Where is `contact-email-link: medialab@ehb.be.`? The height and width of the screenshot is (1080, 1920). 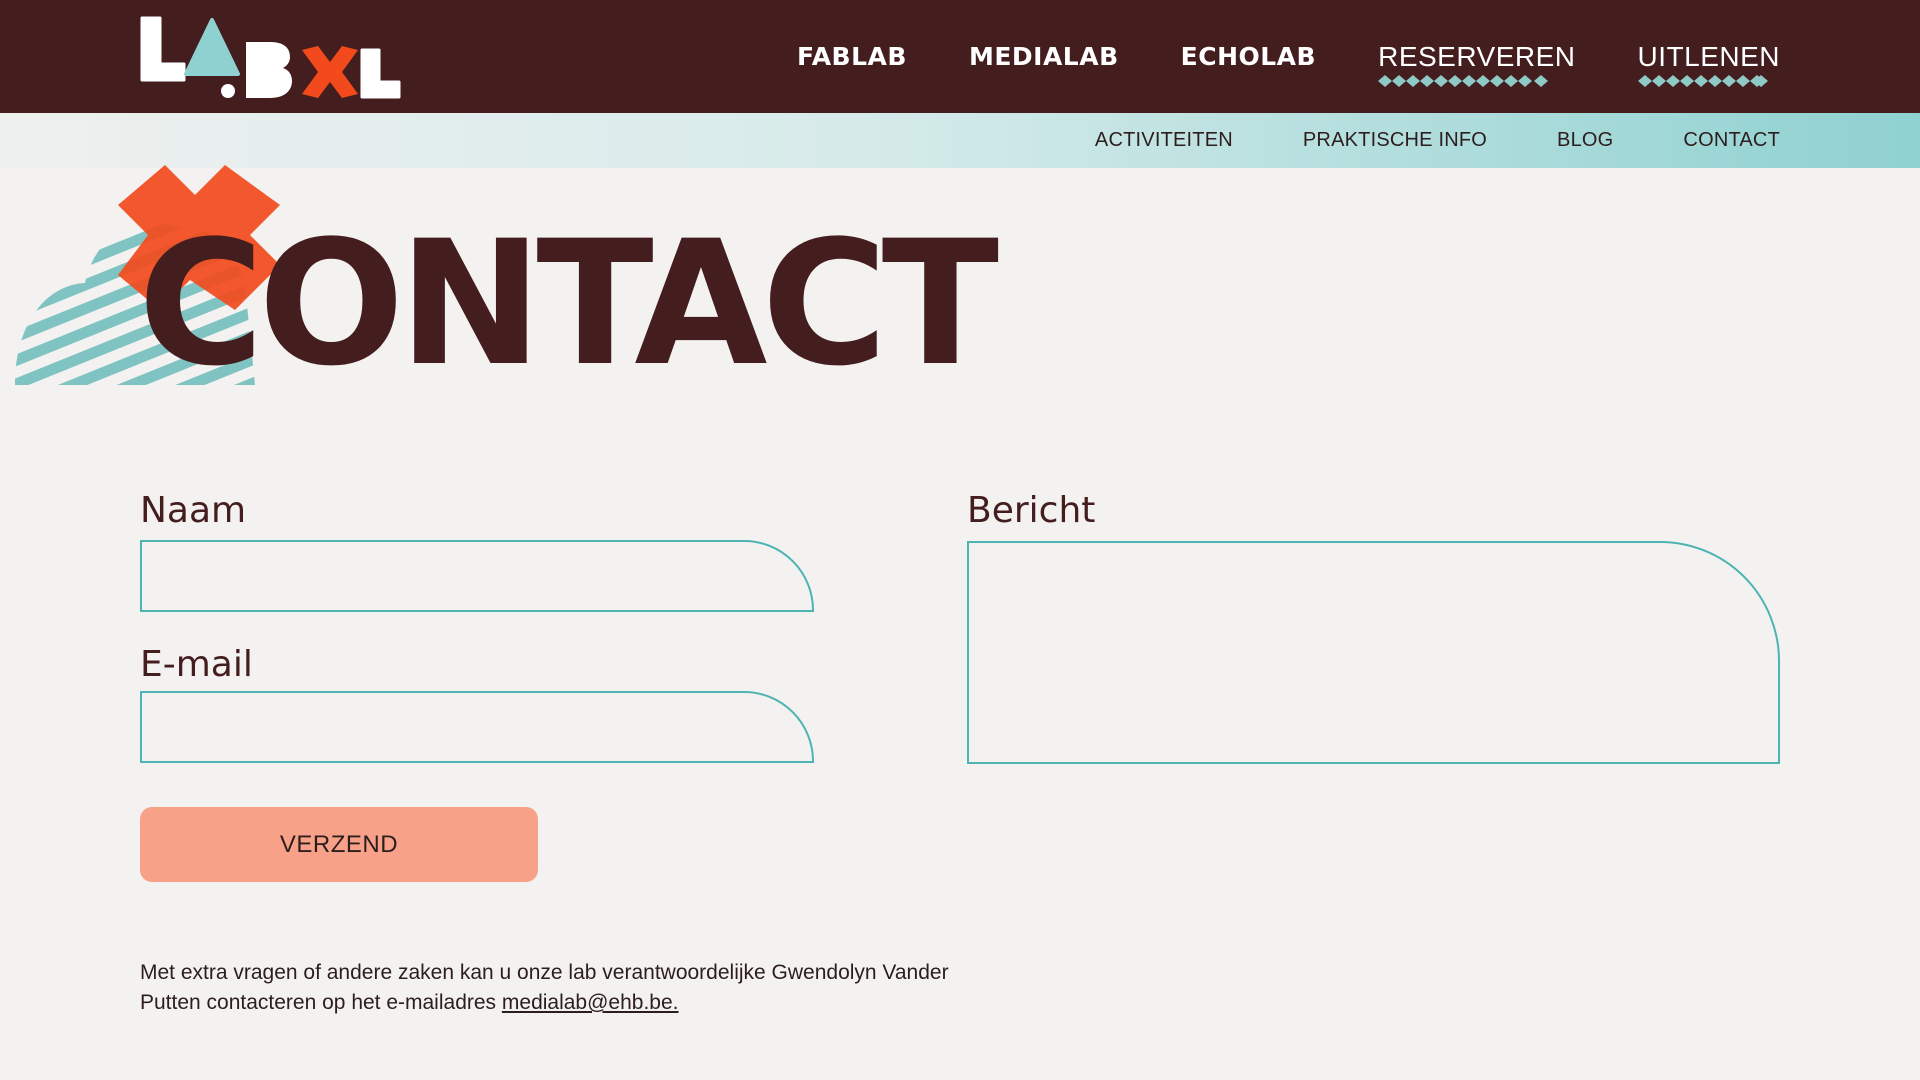 contact-email-link: medialab@ehb.be. is located at coordinates (590, 1002).